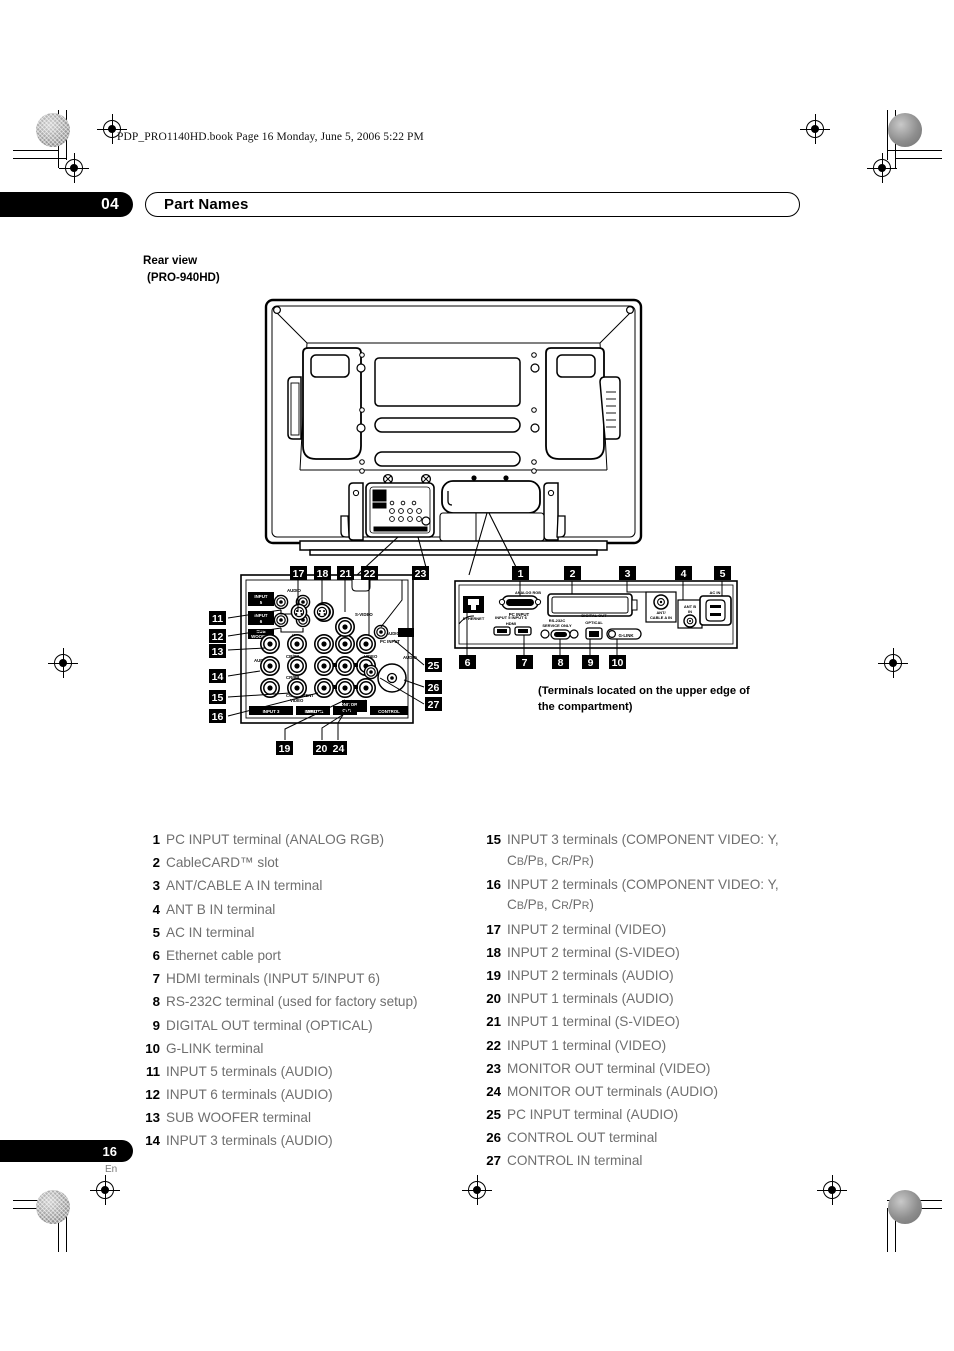 The image size is (954, 1351). I want to click on reference-item: 12 INPUT 6 terminals (AUDIO), so click(302, 1095).